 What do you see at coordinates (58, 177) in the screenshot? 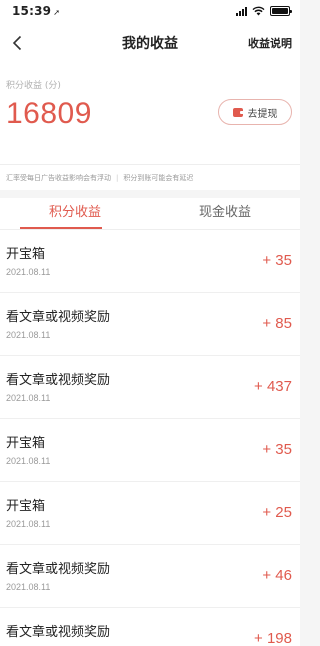
I see `notice-left: 汇率受每日广告收益影响会有浮动` at bounding box center [58, 177].